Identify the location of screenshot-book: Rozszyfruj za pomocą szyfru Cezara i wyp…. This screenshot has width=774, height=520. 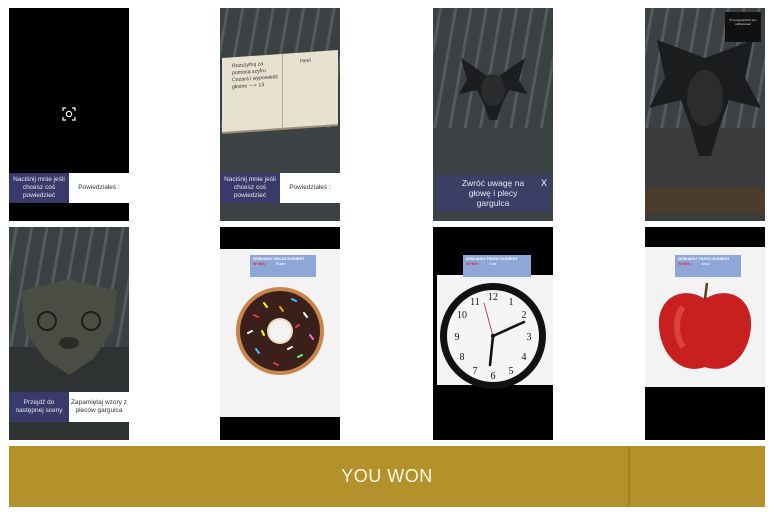
(280, 114).